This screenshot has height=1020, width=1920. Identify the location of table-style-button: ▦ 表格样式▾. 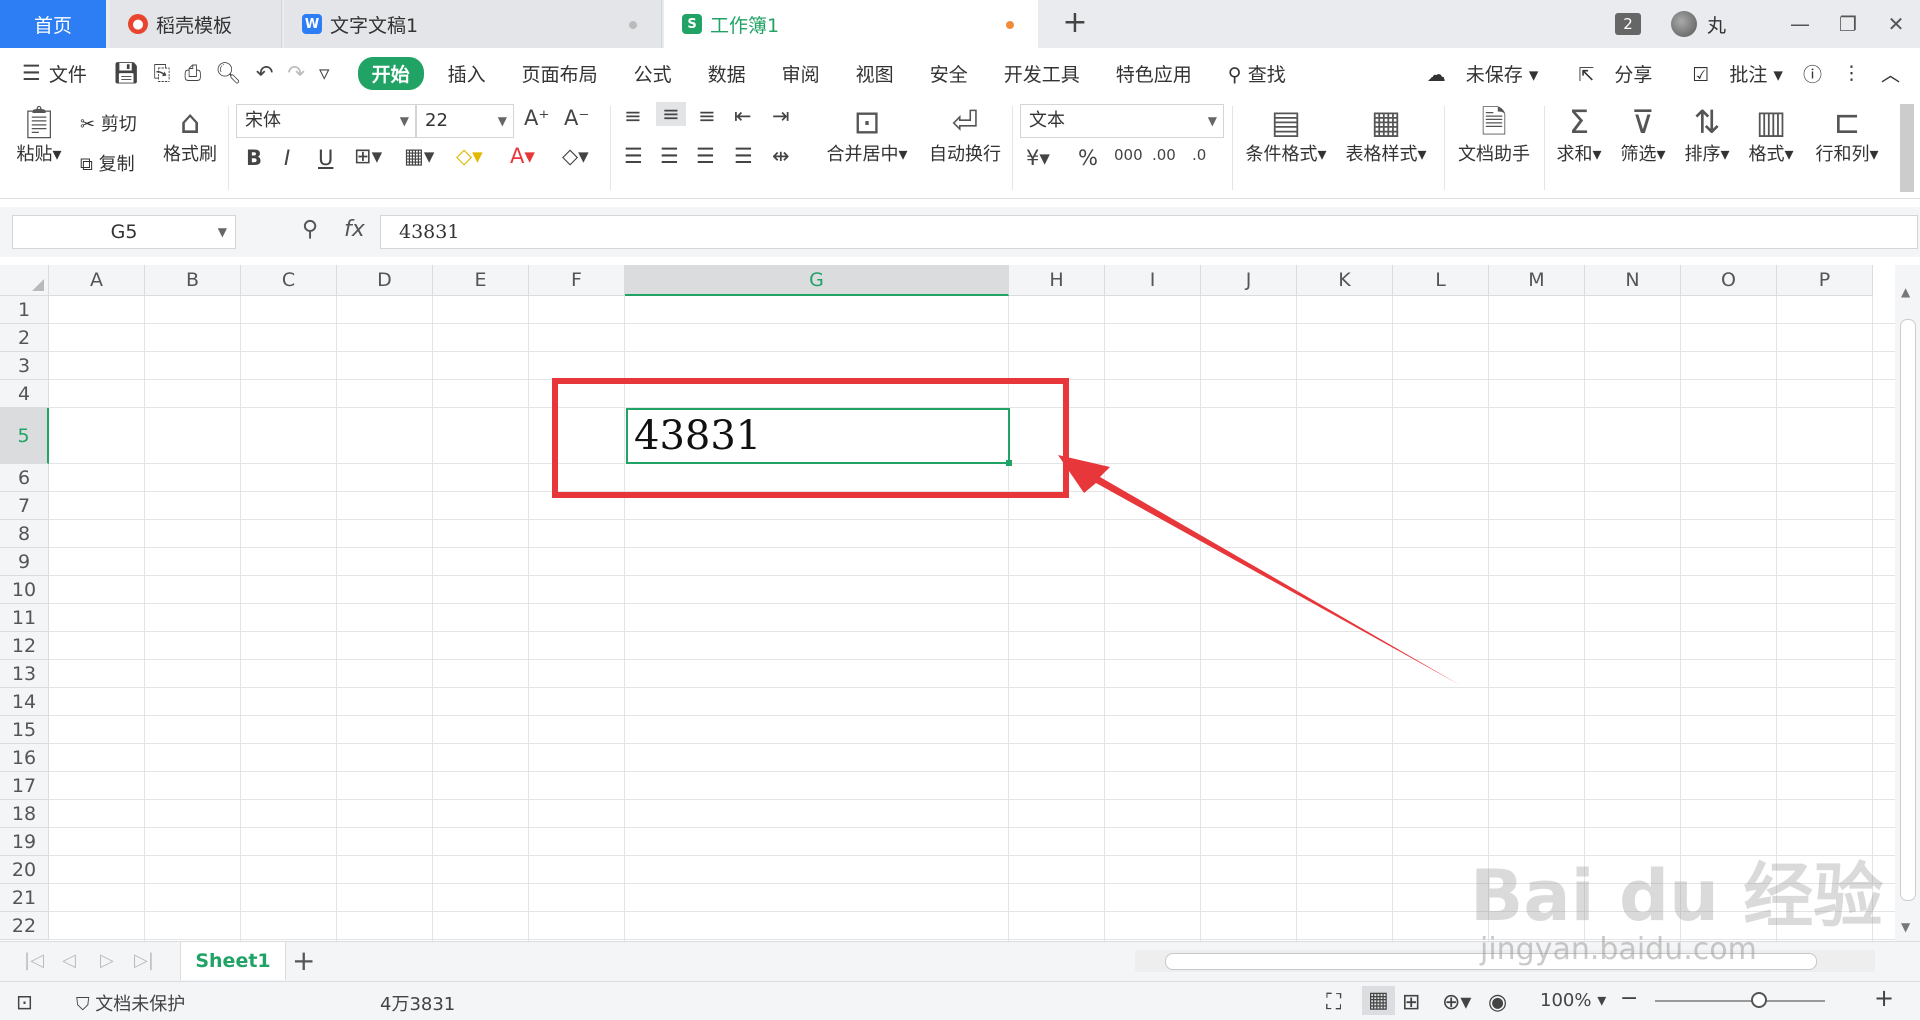
(1386, 135).